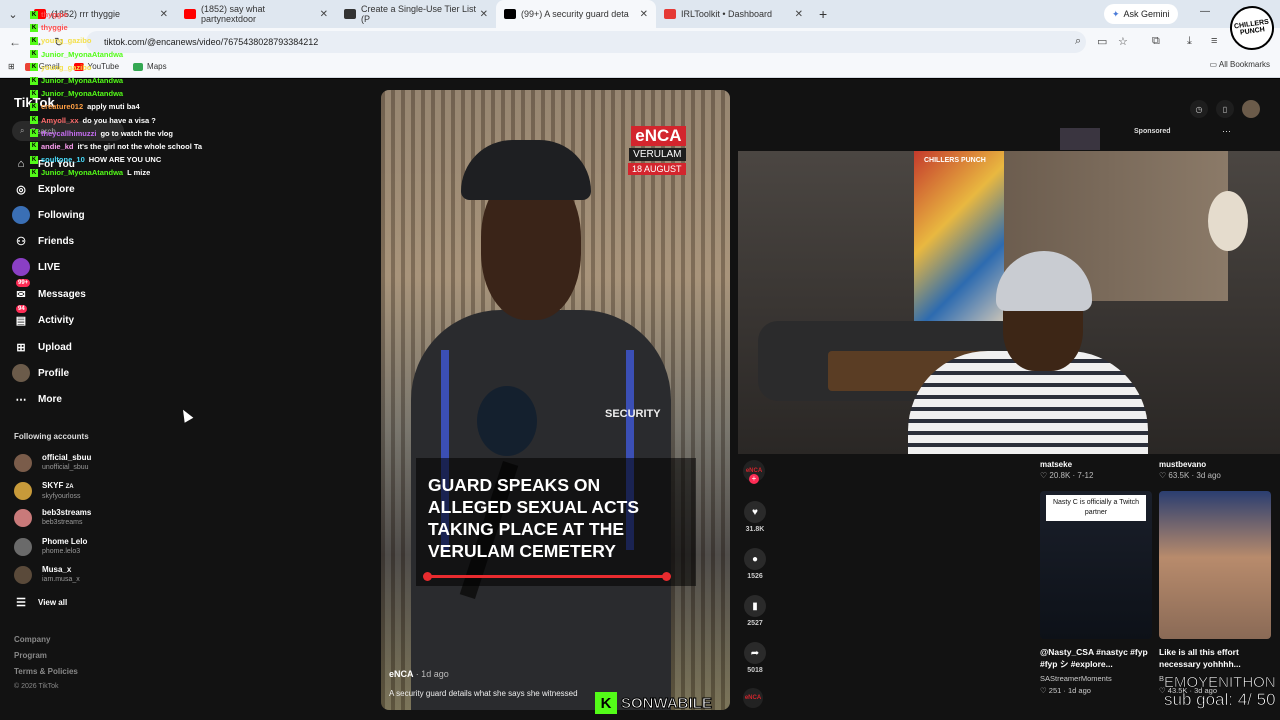 The width and height of the screenshot is (1280, 720). Describe the element at coordinates (1067, 475) in the screenshot. I see `card-stats: ♡ 20.8K · 7-12` at that location.